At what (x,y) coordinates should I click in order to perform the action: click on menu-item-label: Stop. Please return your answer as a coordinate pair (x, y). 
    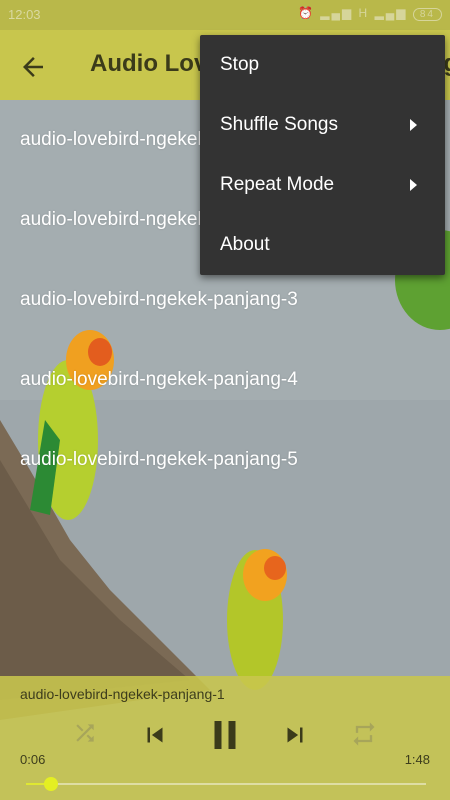
    Looking at the image, I should click on (240, 64).